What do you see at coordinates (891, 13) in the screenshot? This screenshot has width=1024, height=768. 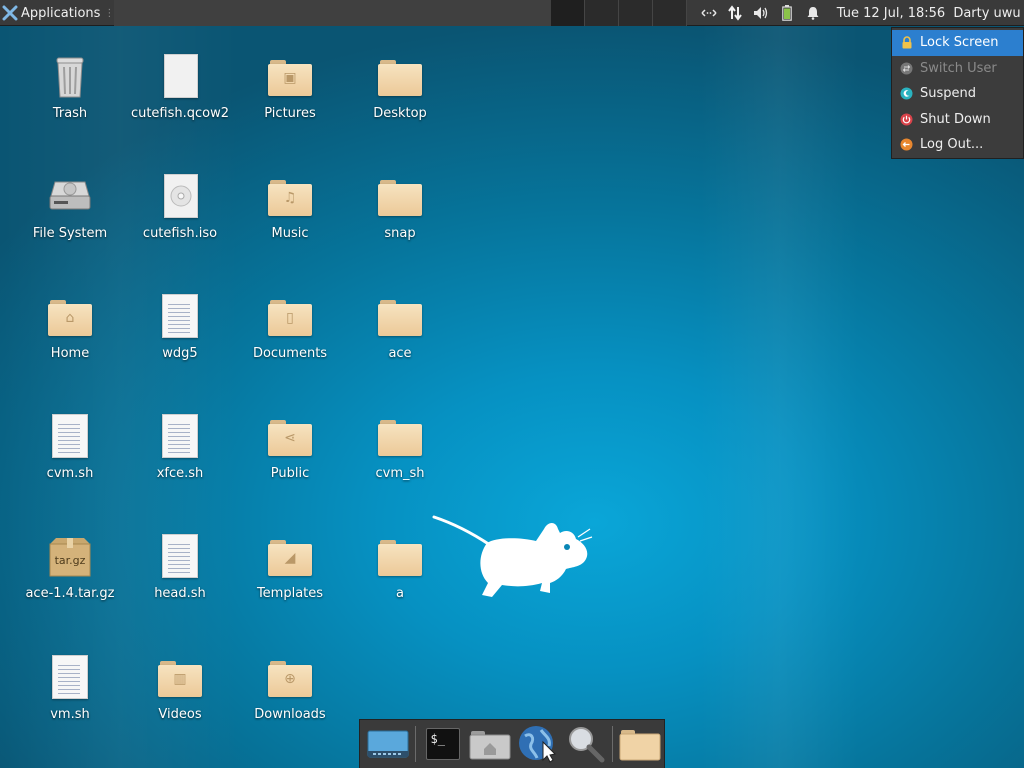 I see `clock: Tue 12 Jul, 18:56` at bounding box center [891, 13].